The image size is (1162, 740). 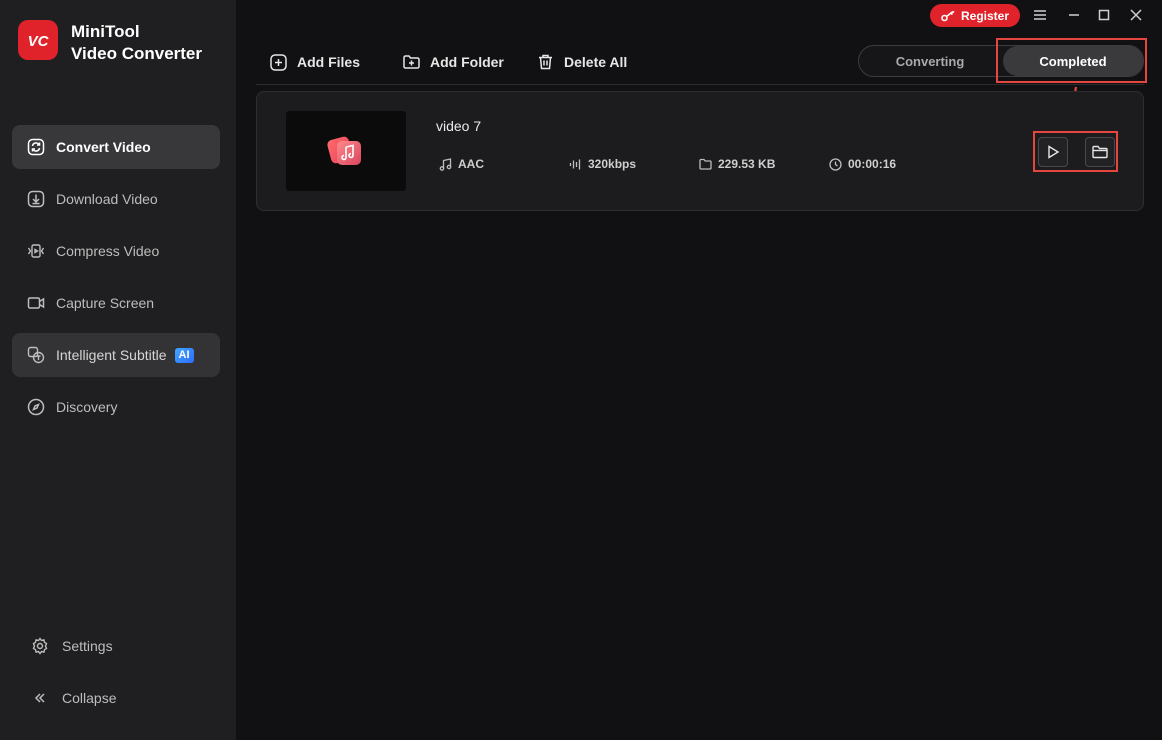 I want to click on folder-icon, so click(x=705, y=164).